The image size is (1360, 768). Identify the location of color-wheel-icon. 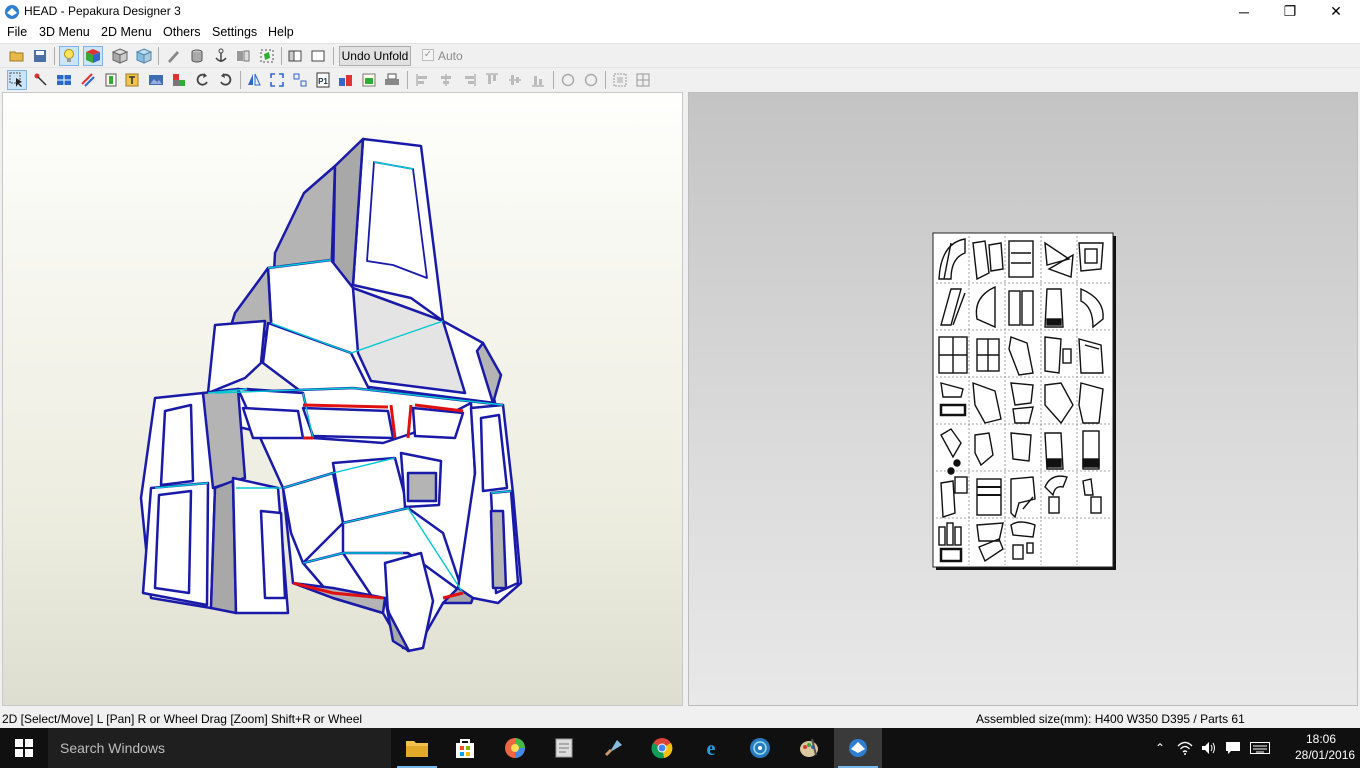
(515, 748).